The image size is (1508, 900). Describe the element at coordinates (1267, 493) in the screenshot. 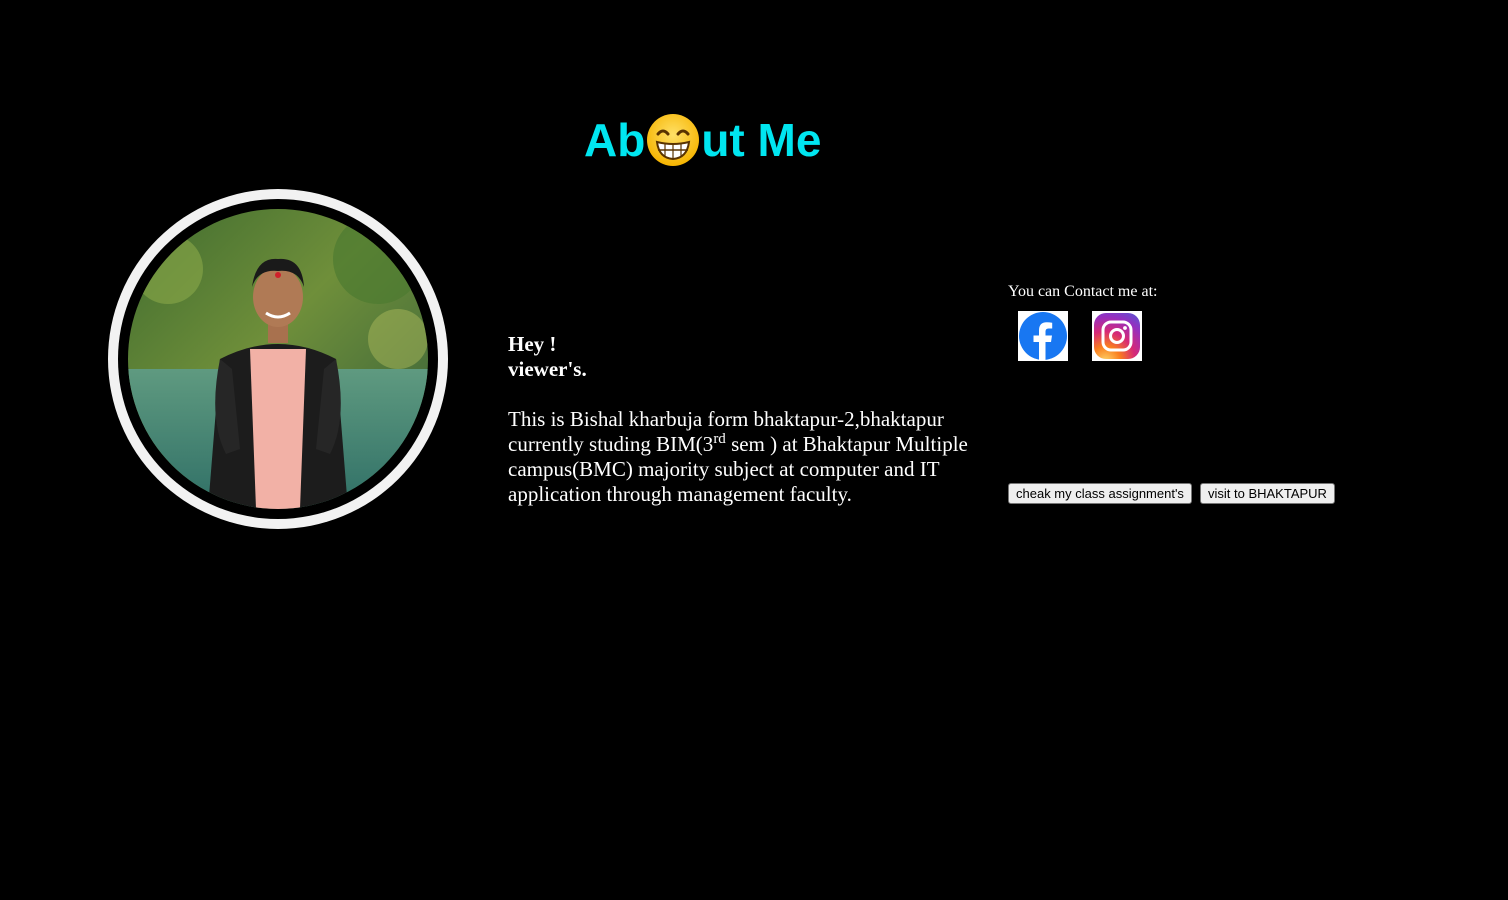

I see `visit-bhaktapur-button: visit to BHAKTAPUR` at that location.